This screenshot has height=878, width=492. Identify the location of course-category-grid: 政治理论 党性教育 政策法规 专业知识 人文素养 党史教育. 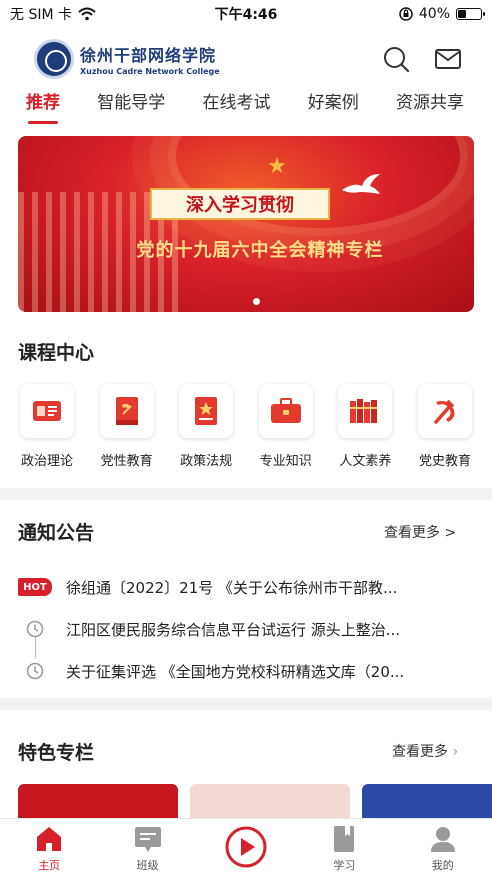
(246, 426).